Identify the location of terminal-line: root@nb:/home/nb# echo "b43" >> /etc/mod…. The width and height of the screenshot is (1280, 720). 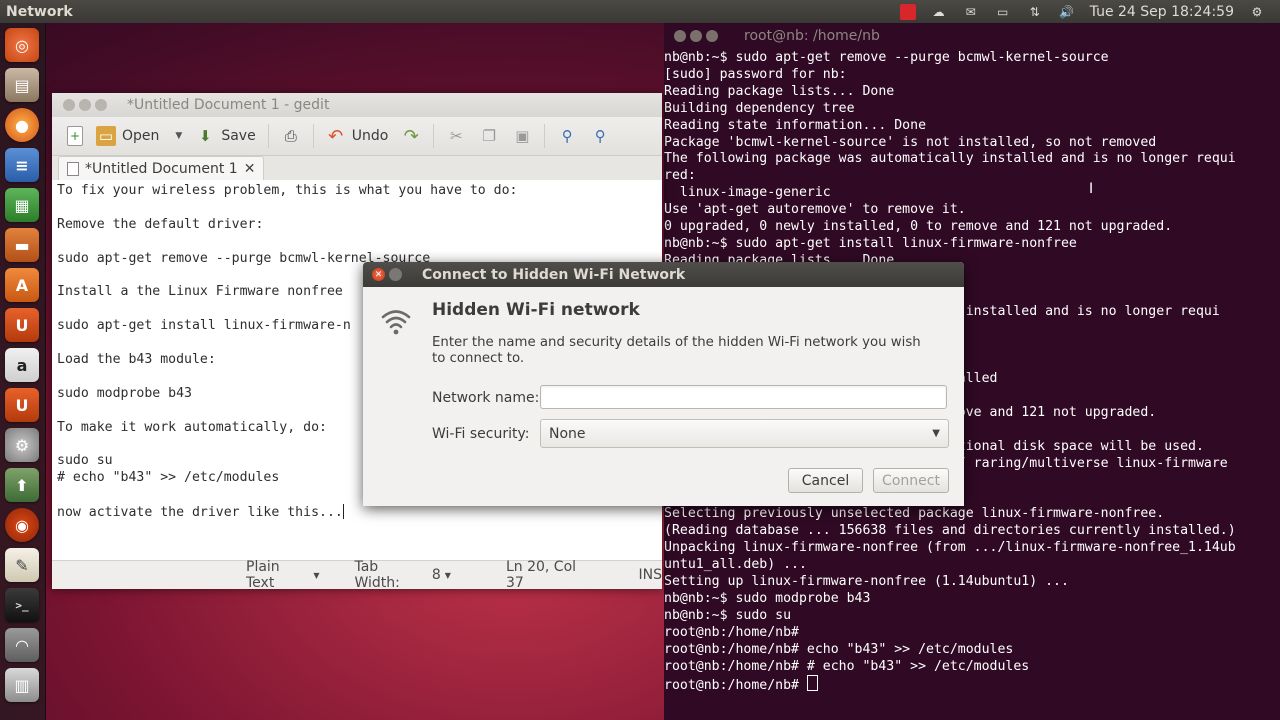
(839, 649).